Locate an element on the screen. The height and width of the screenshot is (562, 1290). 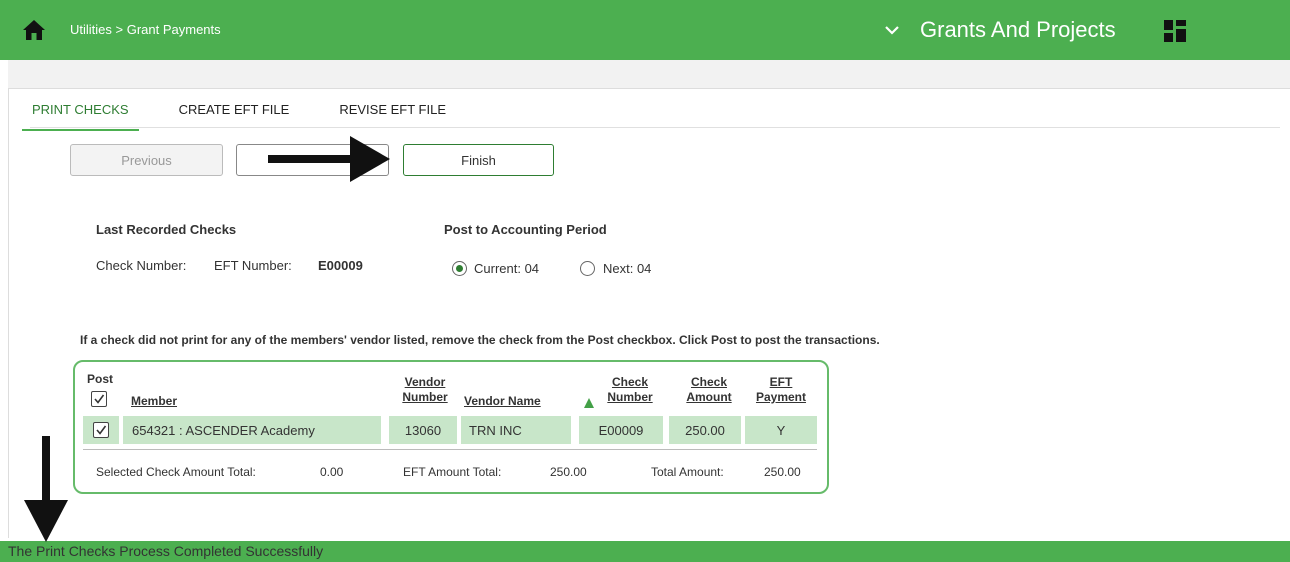
previous-button: Previous is located at coordinates (146, 160).